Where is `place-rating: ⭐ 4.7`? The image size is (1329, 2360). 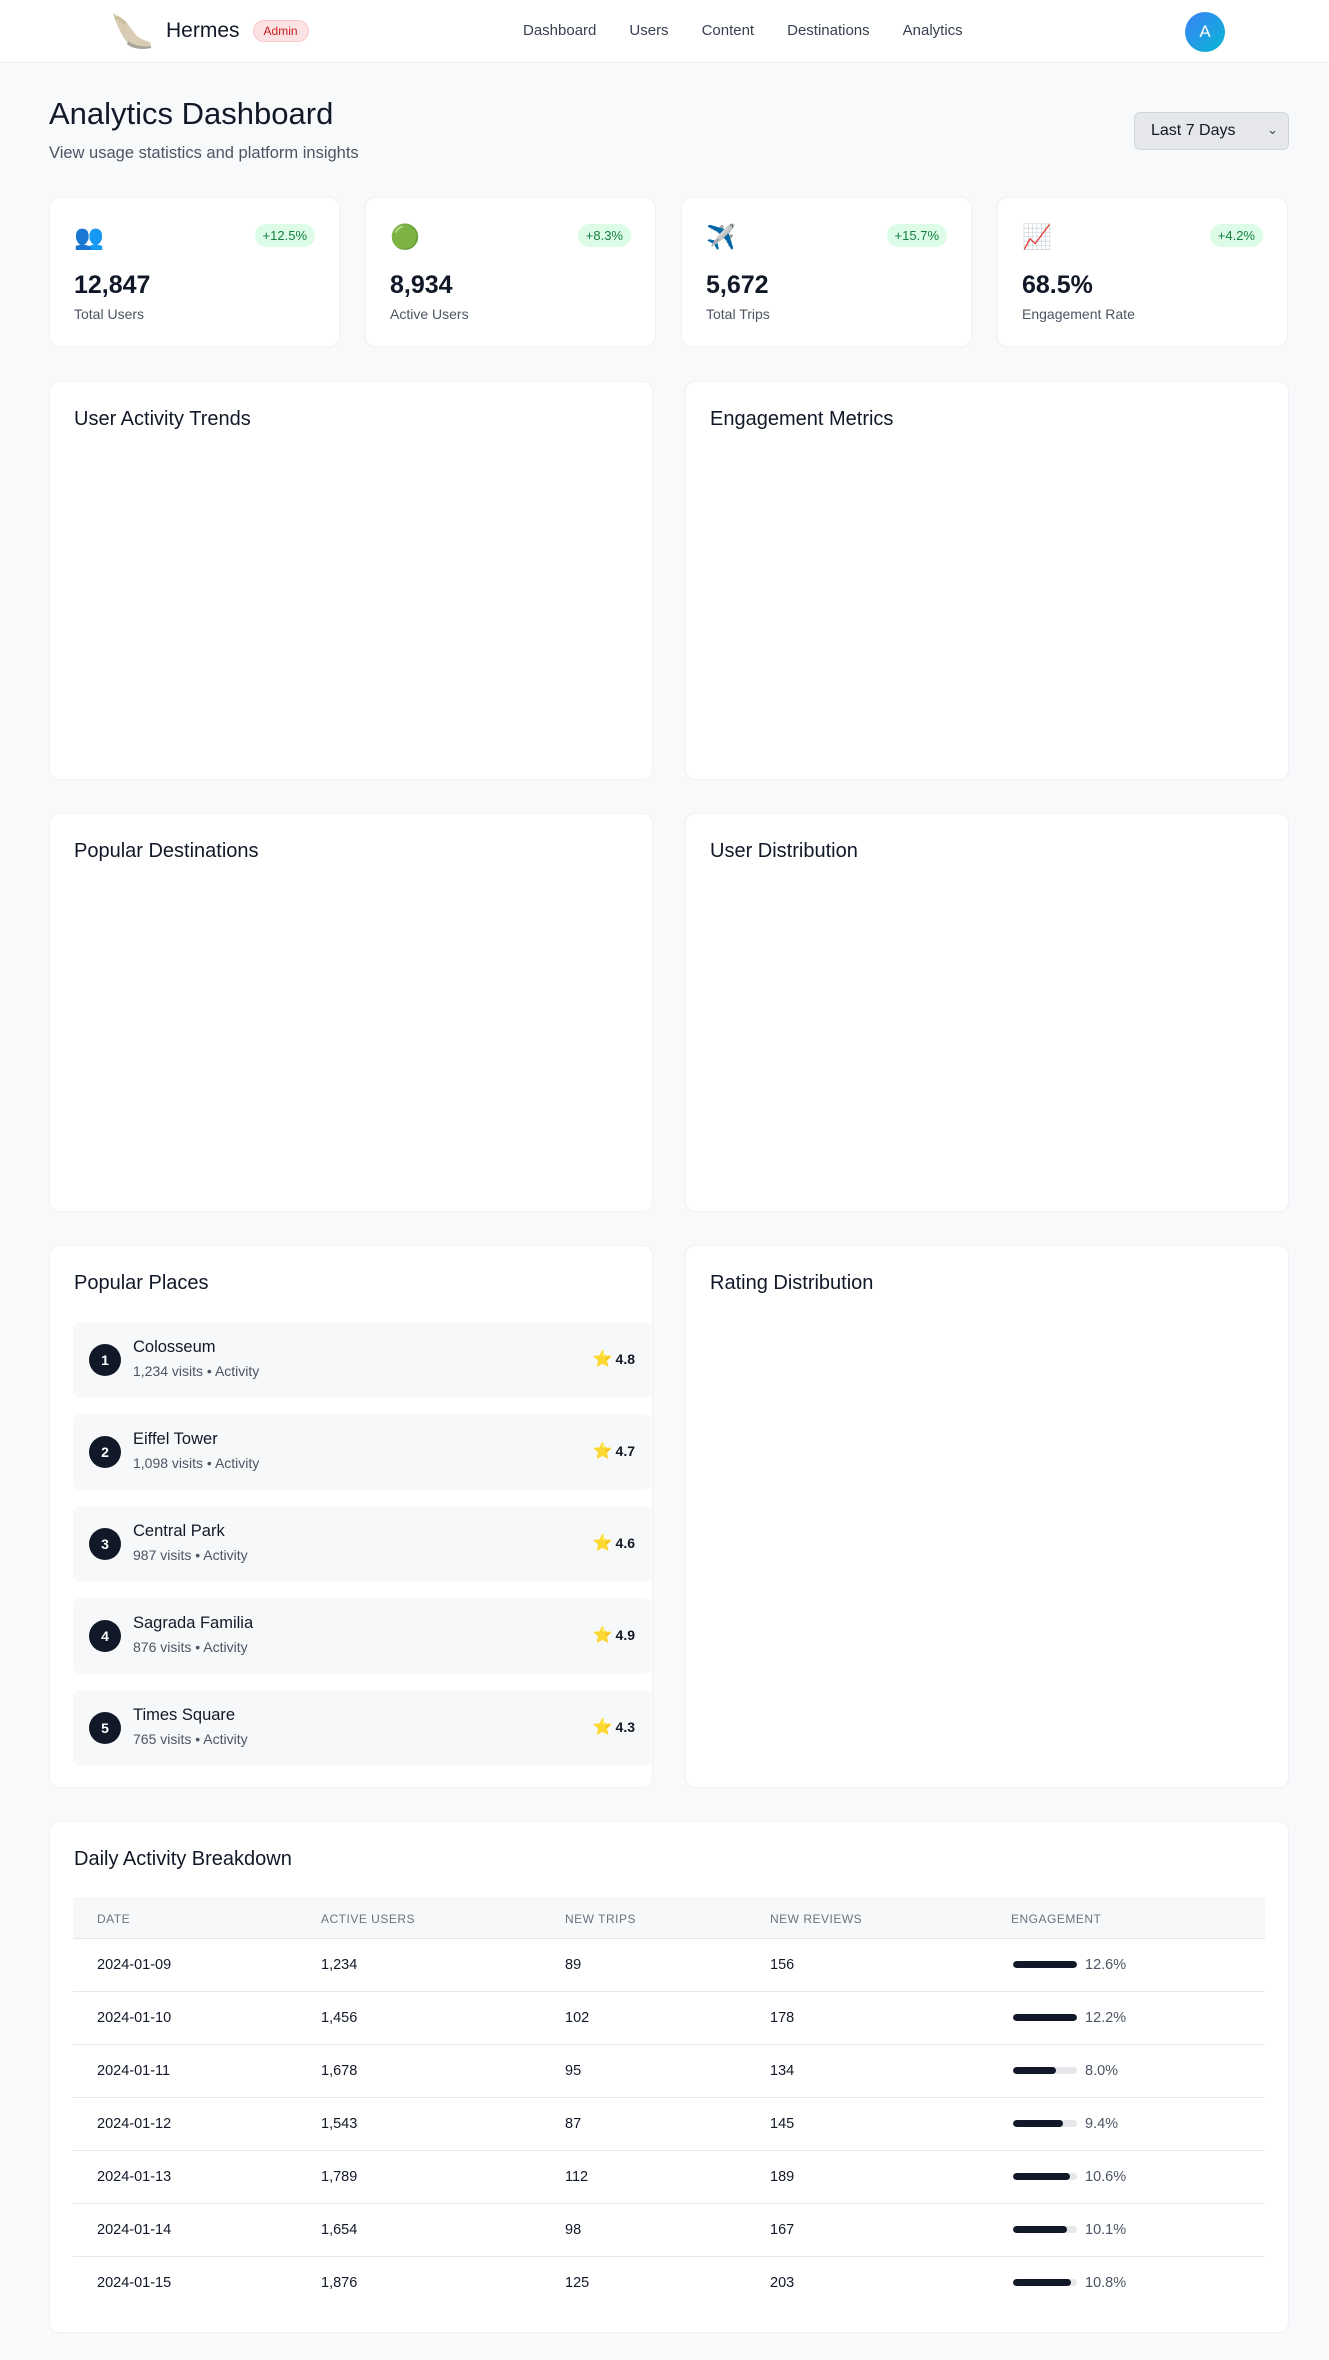
place-rating: ⭐ 4.7 is located at coordinates (614, 1451).